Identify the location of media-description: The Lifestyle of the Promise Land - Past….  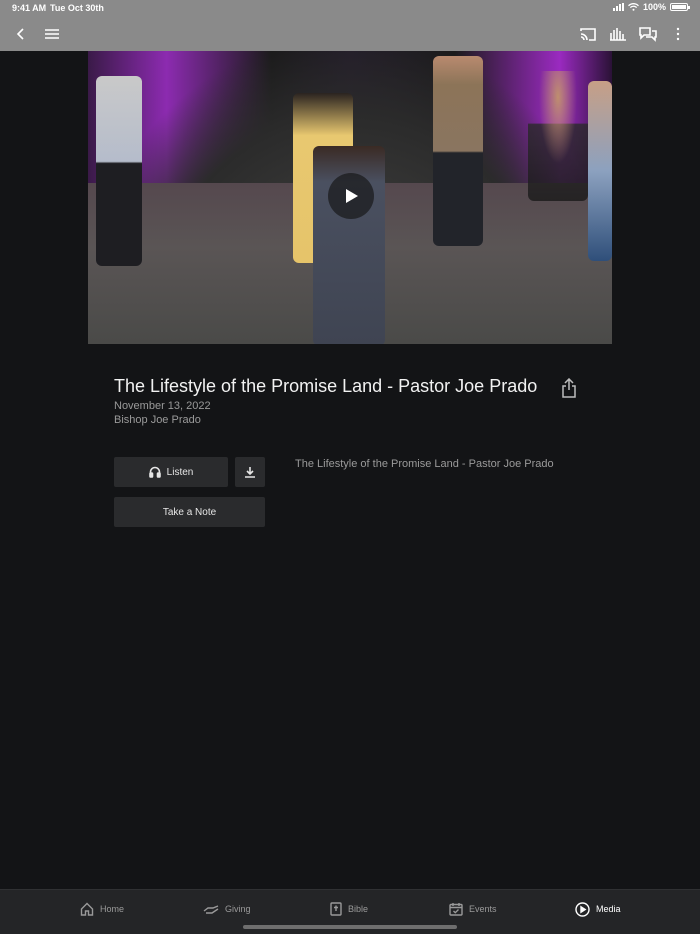
(424, 464).